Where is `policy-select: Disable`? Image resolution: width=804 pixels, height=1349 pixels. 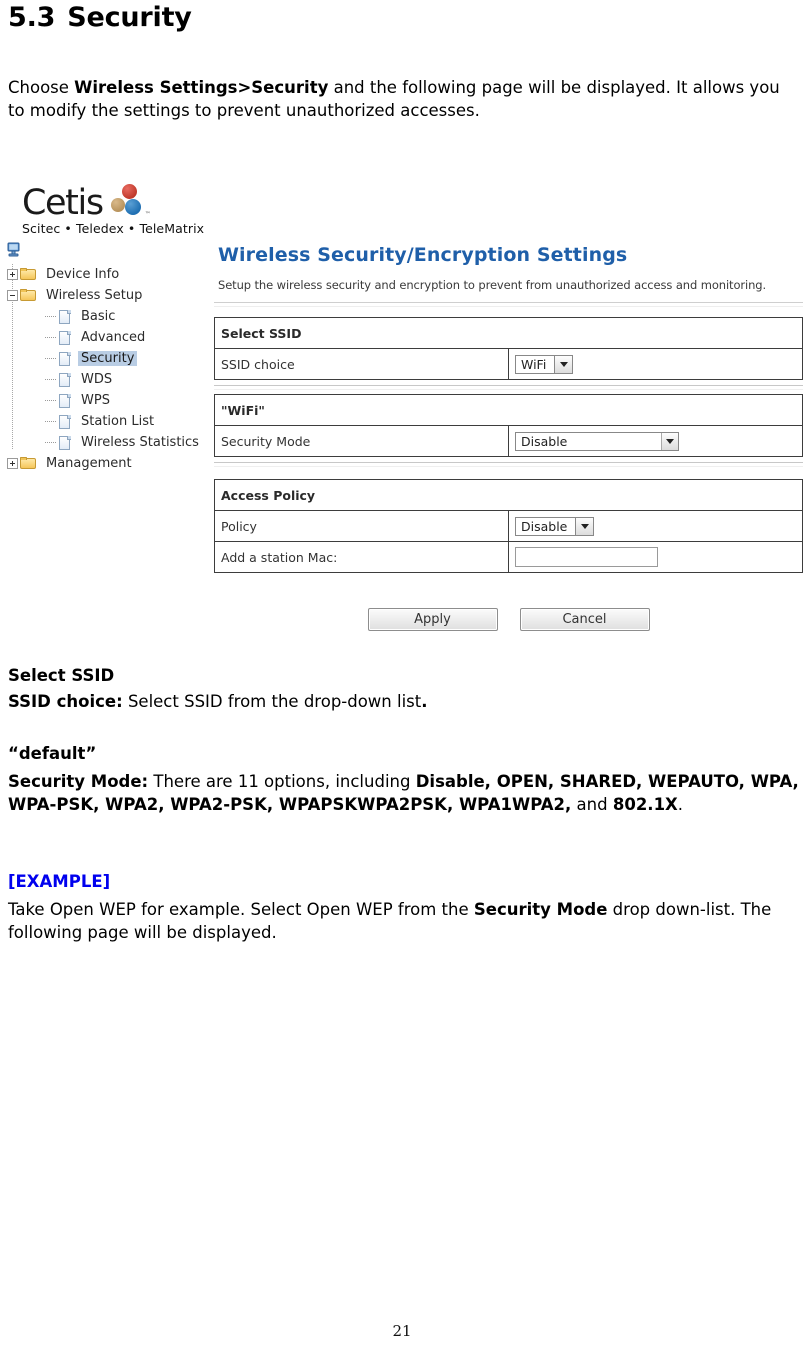
policy-select: Disable is located at coordinates (555, 526).